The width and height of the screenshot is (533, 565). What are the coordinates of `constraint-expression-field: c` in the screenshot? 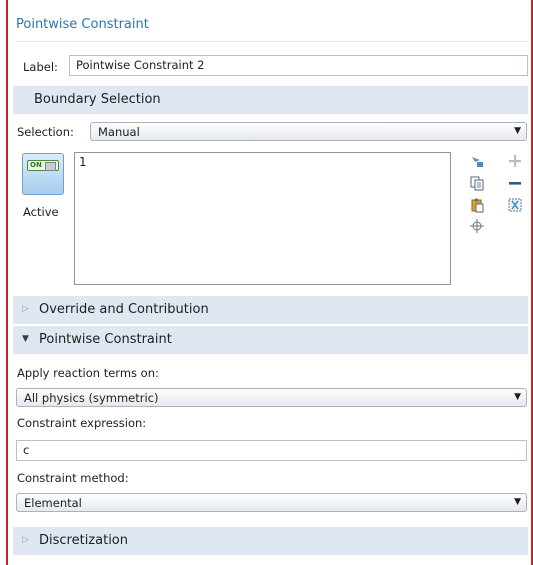 It's located at (271, 450).